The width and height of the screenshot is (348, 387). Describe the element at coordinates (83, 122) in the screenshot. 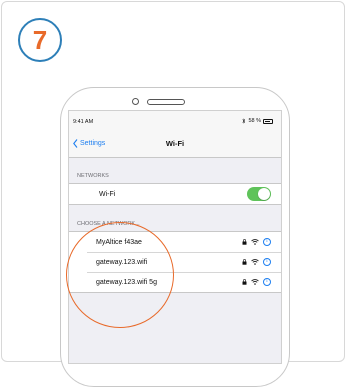

I see `status-time: 9:41 AM` at that location.